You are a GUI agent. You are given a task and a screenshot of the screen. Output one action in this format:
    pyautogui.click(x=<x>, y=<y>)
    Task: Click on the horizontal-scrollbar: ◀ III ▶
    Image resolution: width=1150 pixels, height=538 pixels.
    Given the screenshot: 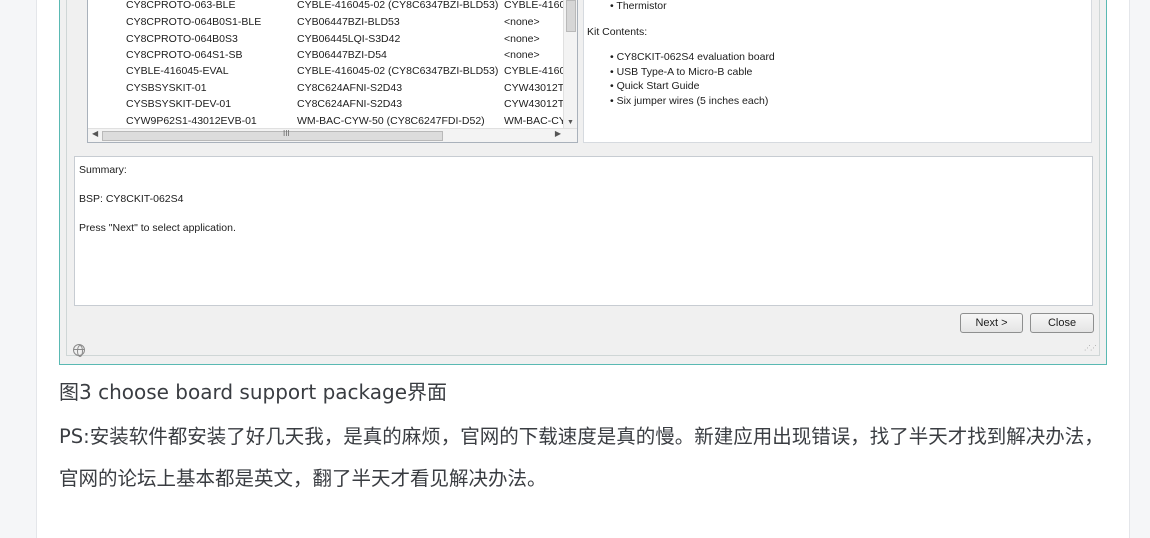 What is the action you would take?
    pyautogui.click(x=332, y=135)
    